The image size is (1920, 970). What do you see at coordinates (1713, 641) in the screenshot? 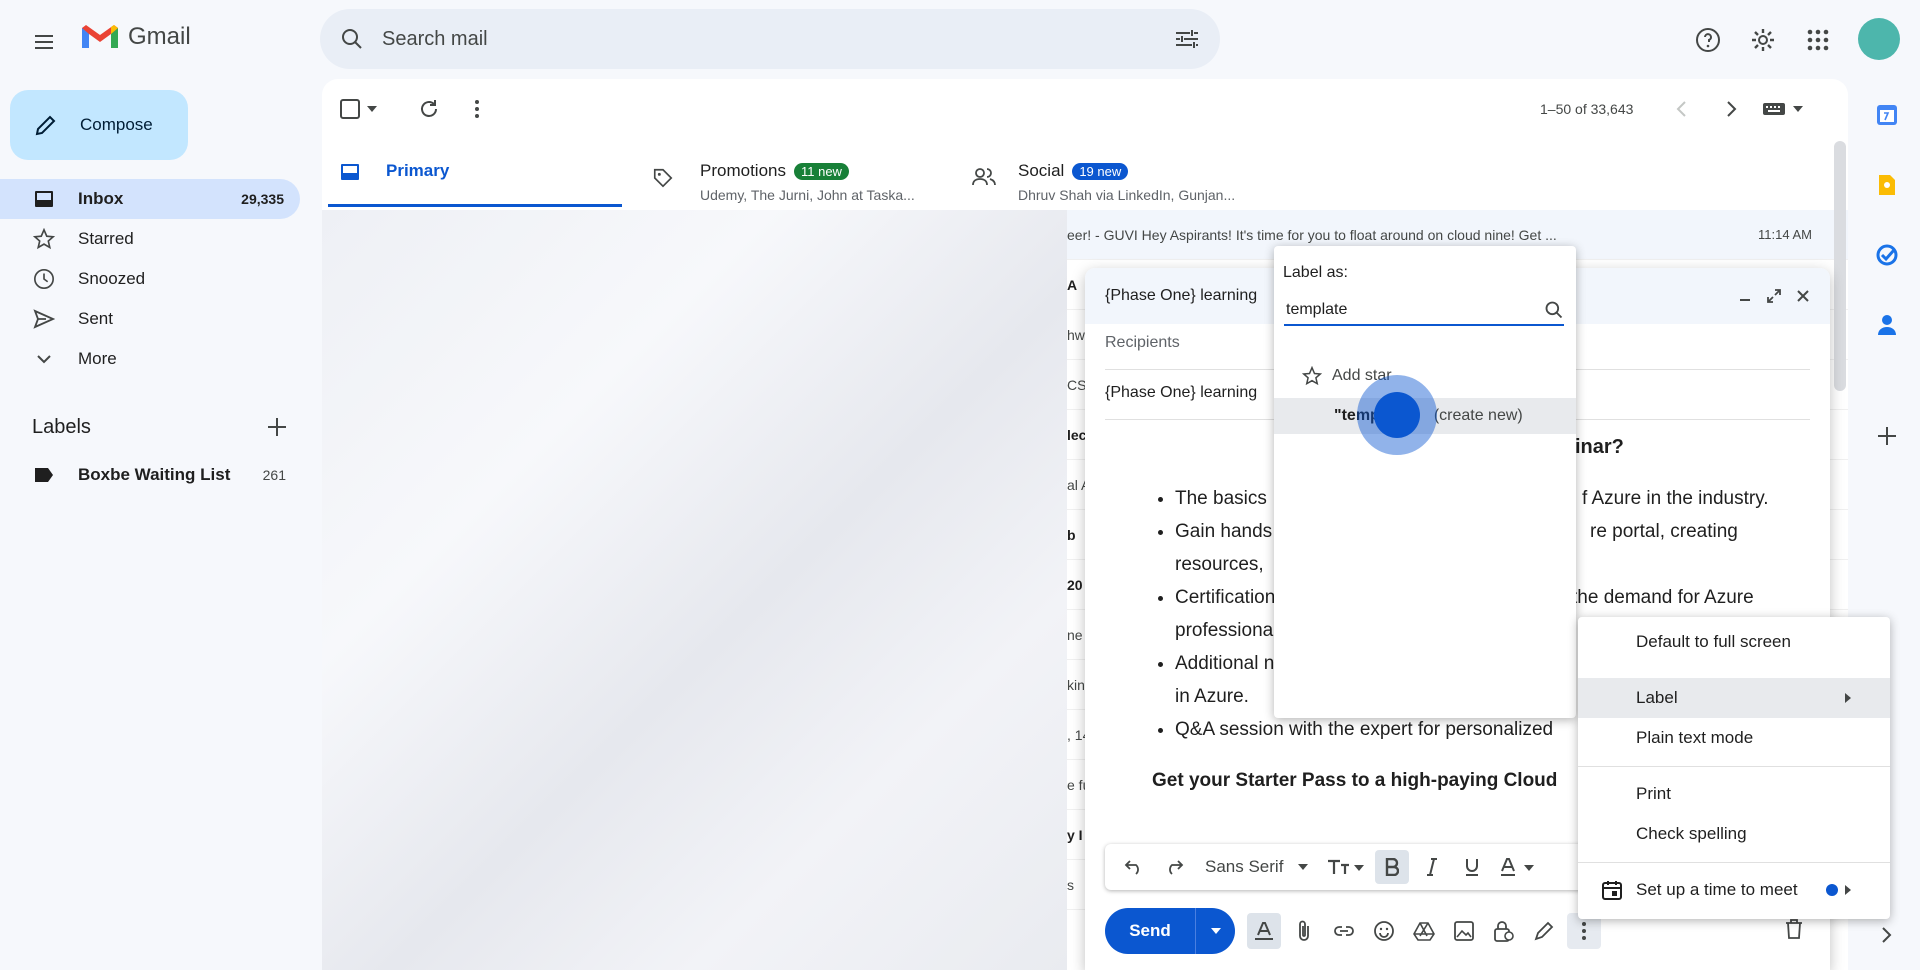
I see `menu-item-label: Default to full screen` at bounding box center [1713, 641].